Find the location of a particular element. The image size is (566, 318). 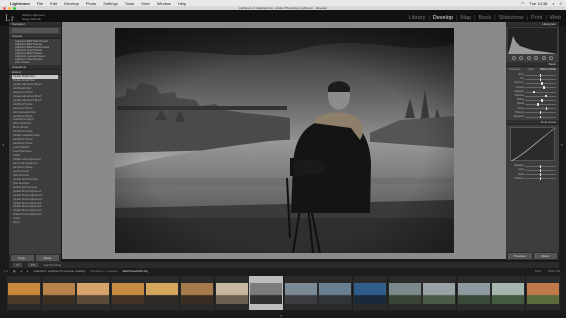

adjustment-brush-tool-icon is located at coordinates (551, 58).